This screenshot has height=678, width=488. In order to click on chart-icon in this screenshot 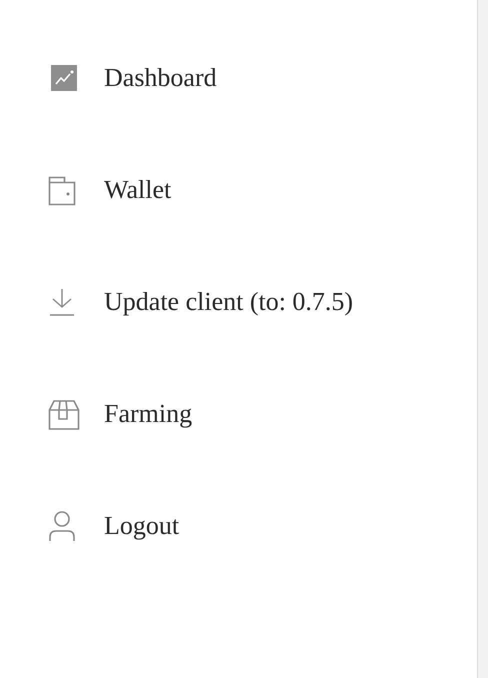, I will do `click(64, 78)`.